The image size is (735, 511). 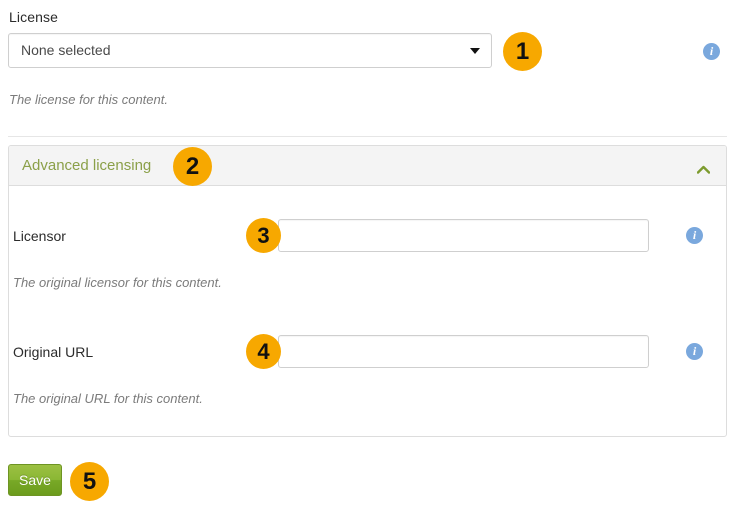 What do you see at coordinates (522, 51) in the screenshot?
I see `callout-badge-1: 1` at bounding box center [522, 51].